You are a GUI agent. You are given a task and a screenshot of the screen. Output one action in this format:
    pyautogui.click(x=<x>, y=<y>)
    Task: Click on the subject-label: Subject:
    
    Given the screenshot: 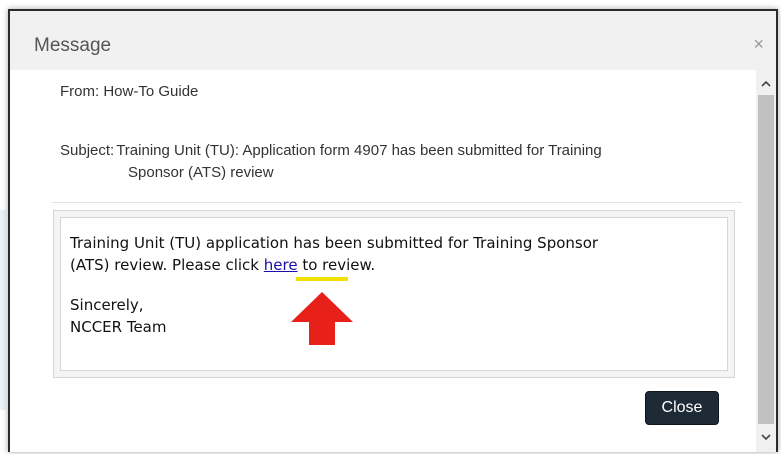 What is the action you would take?
    pyautogui.click(x=87, y=150)
    